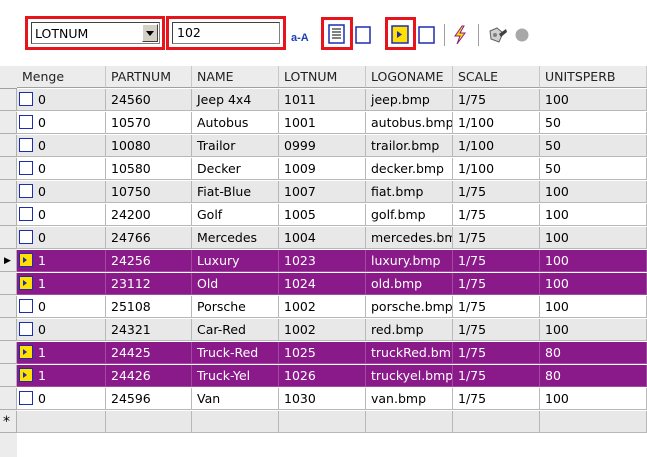 The width and height of the screenshot is (647, 457). What do you see at coordinates (409, 238) in the screenshot?
I see `logoname-cell: mercedes.bm` at bounding box center [409, 238].